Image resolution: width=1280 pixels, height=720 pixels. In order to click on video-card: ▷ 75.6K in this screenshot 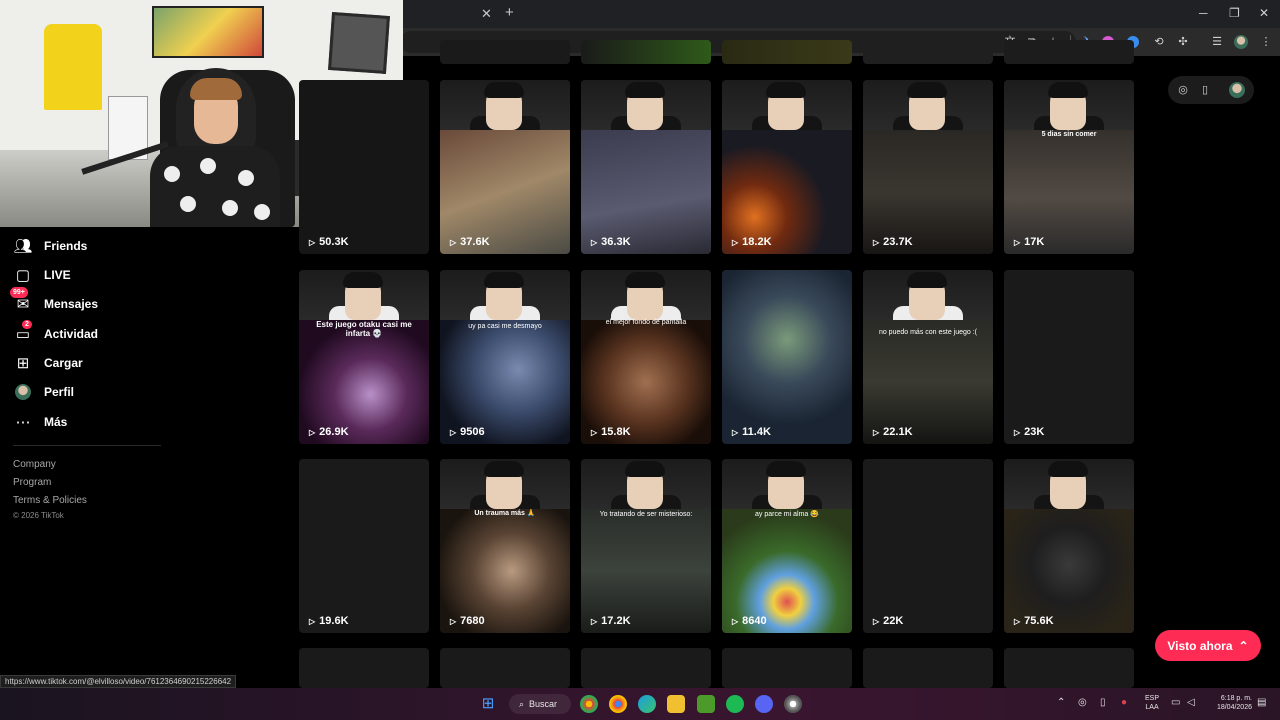, I will do `click(1069, 546)`.